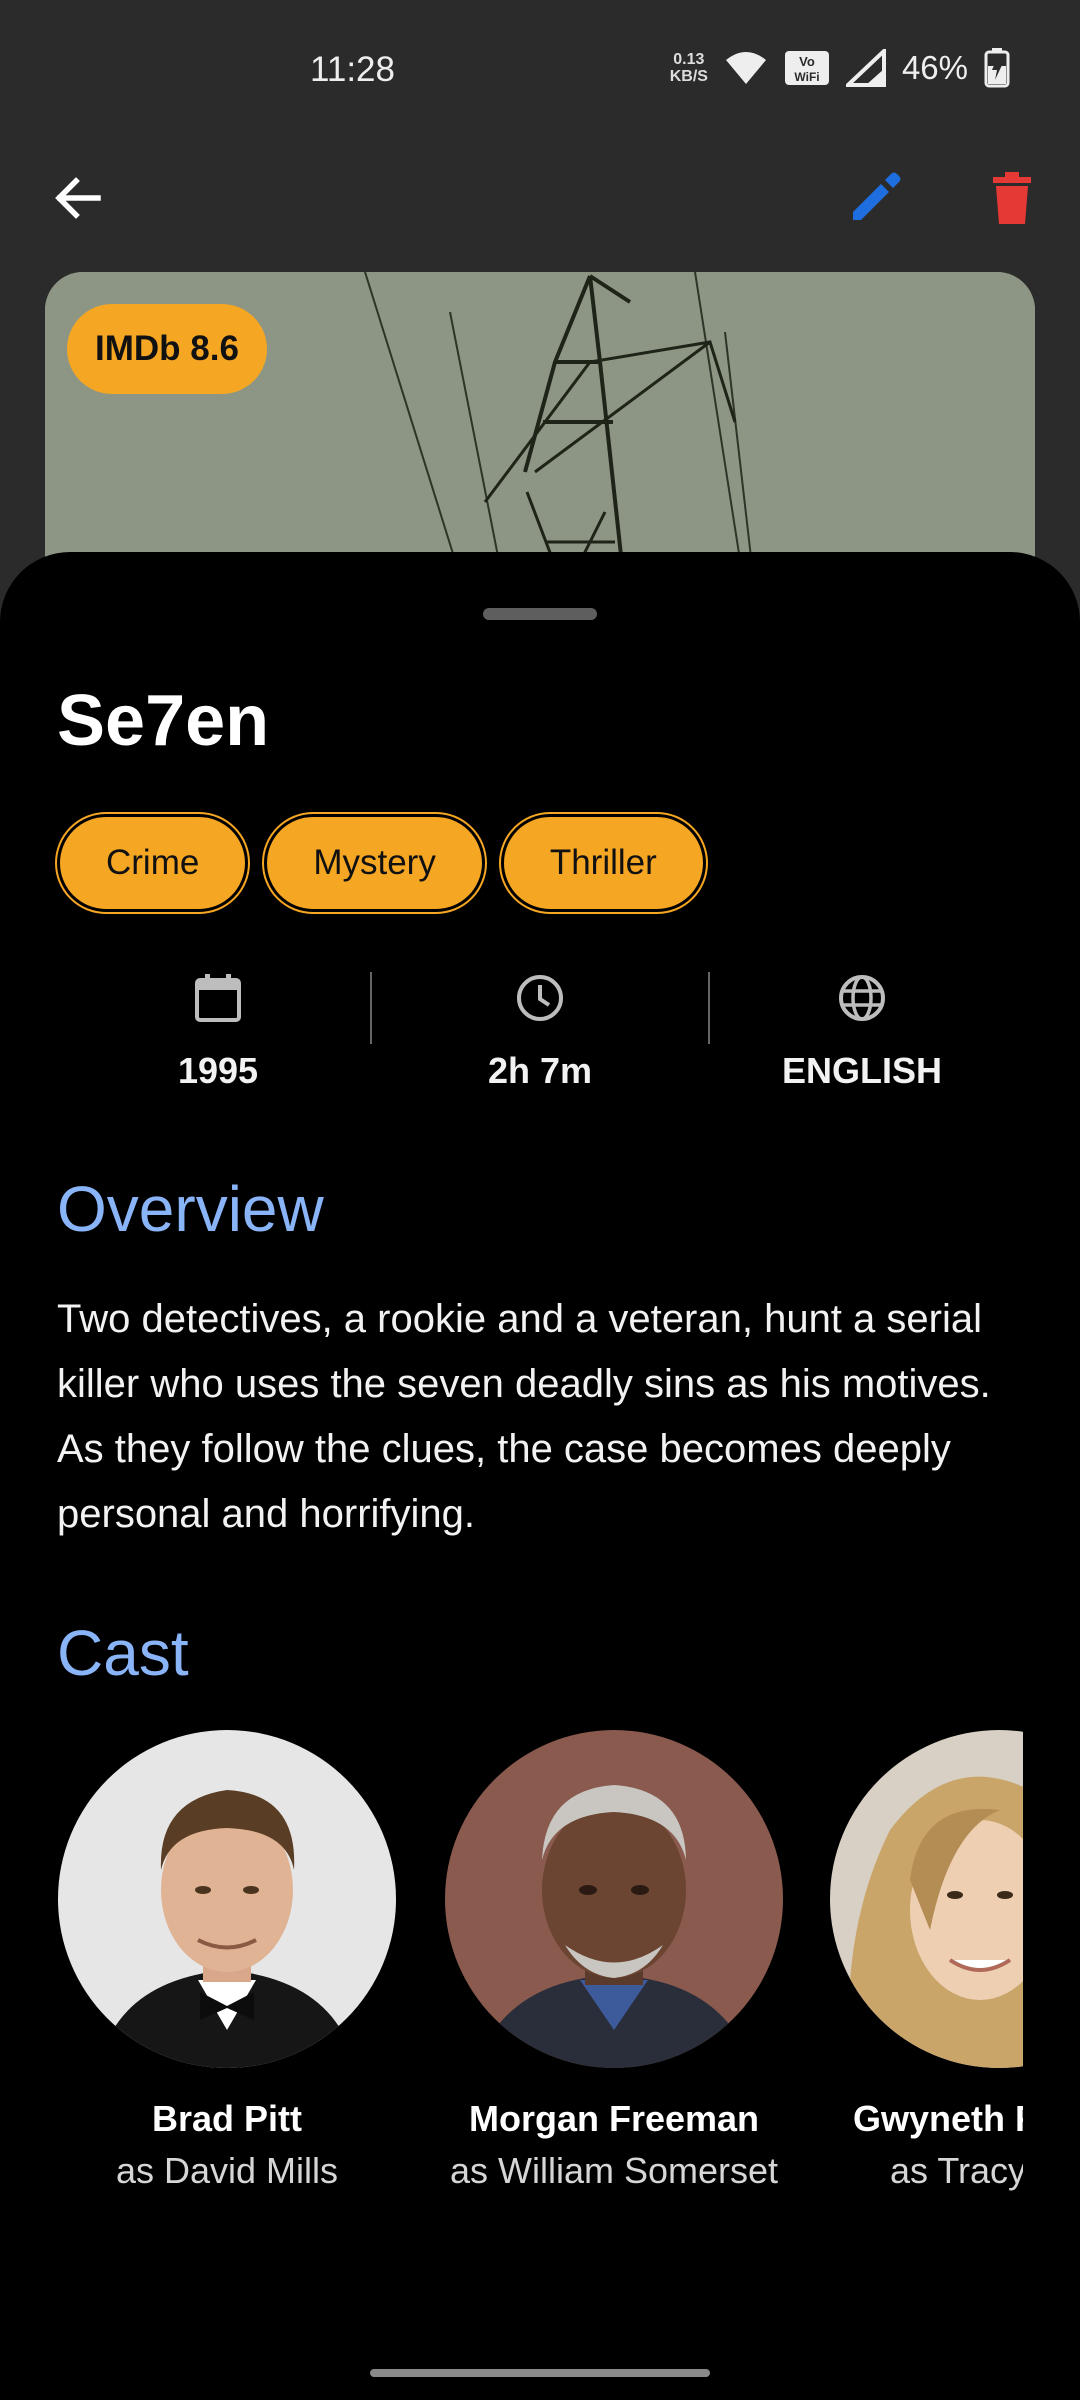 This screenshot has height=2400, width=1080. I want to click on network-speed-value: 0.13, so click(689, 59).